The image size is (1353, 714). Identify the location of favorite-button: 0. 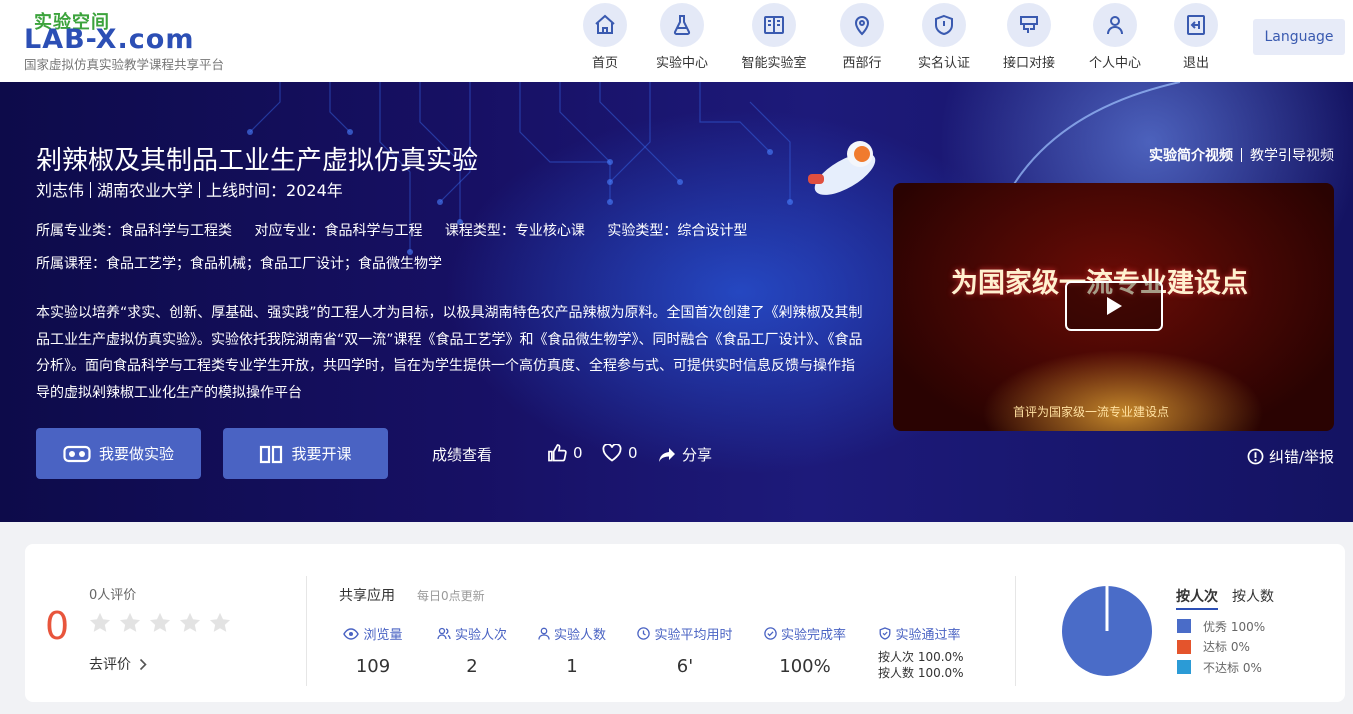
(620, 453).